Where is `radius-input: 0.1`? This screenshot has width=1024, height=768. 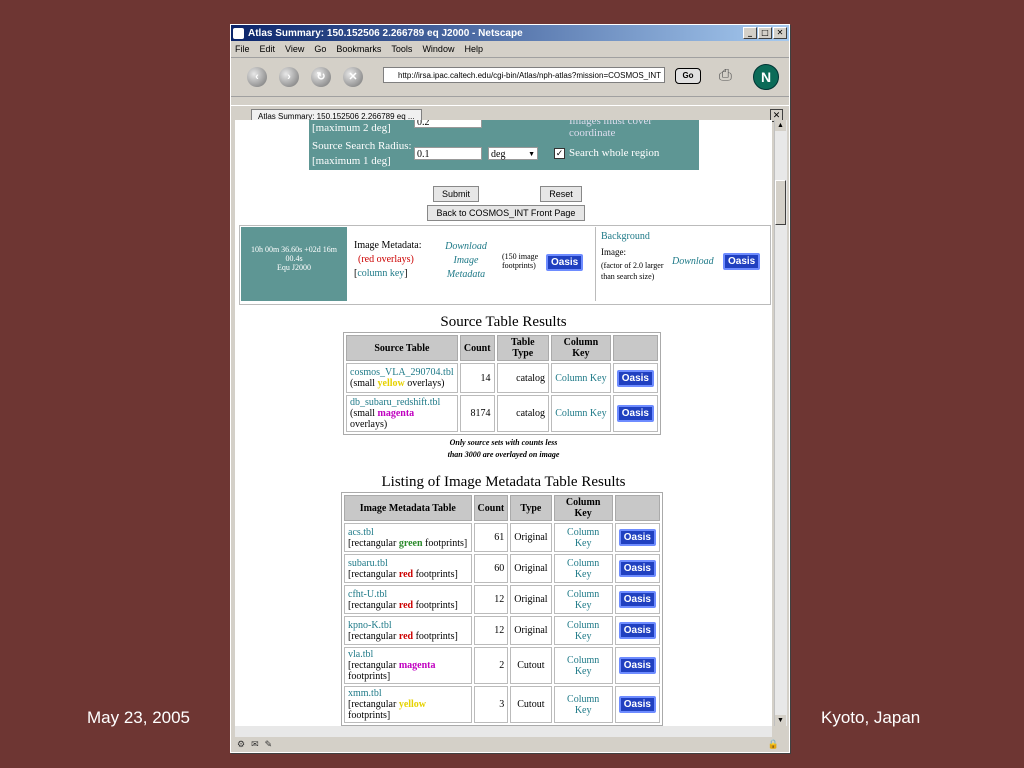
radius-input: 0.1 is located at coordinates (448, 153).